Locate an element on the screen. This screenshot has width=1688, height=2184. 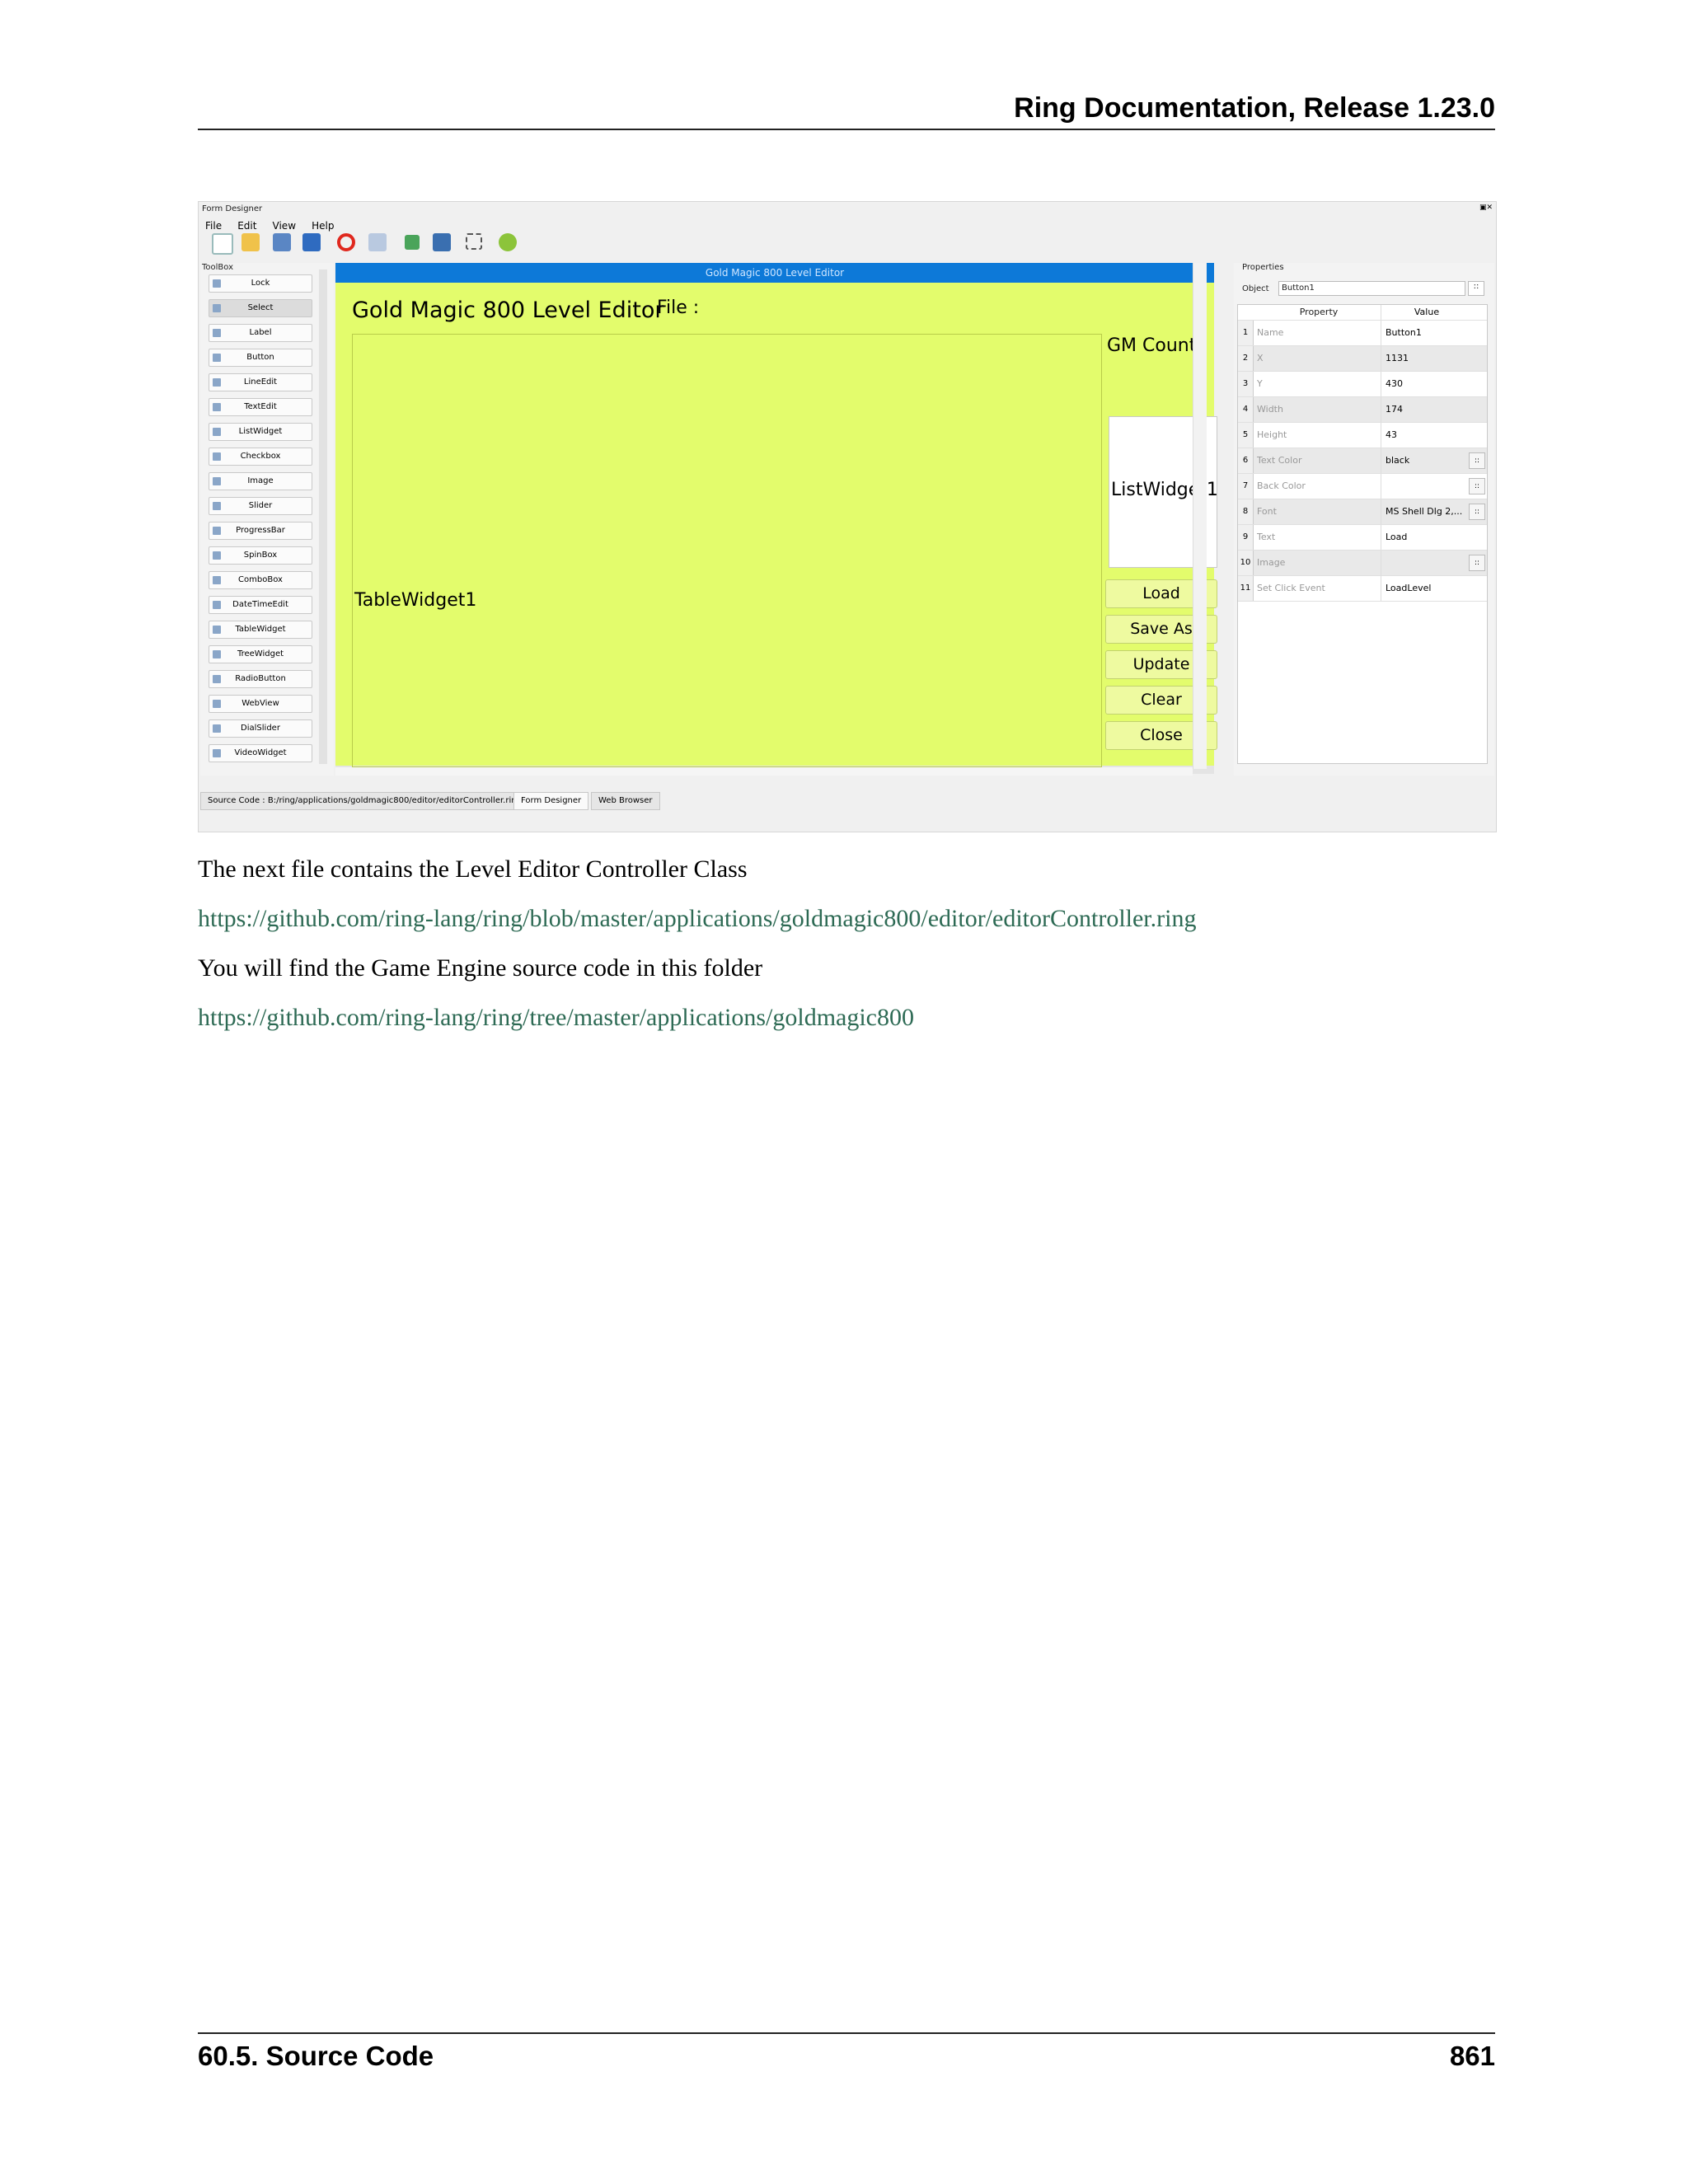
toolbox-item: Slider is located at coordinates (261, 506).